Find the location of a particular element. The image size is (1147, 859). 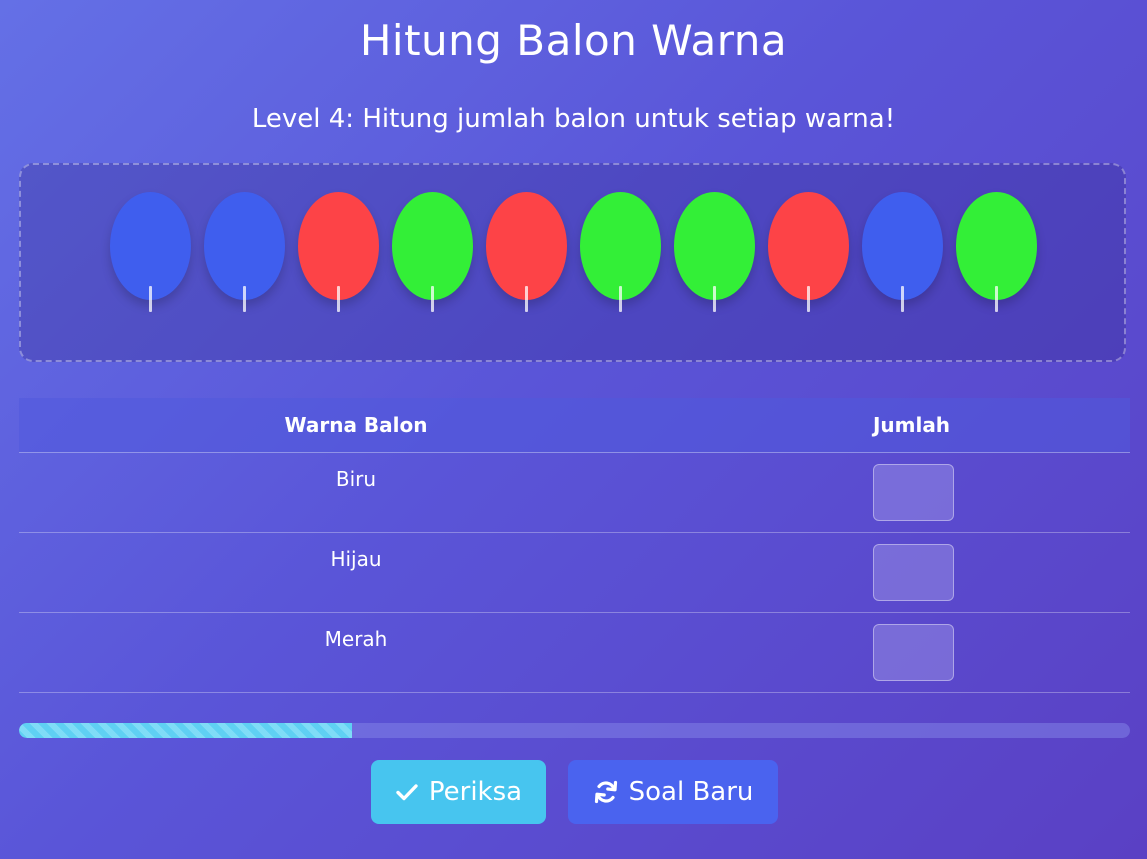

check-button-label: Periksa is located at coordinates (475, 792).